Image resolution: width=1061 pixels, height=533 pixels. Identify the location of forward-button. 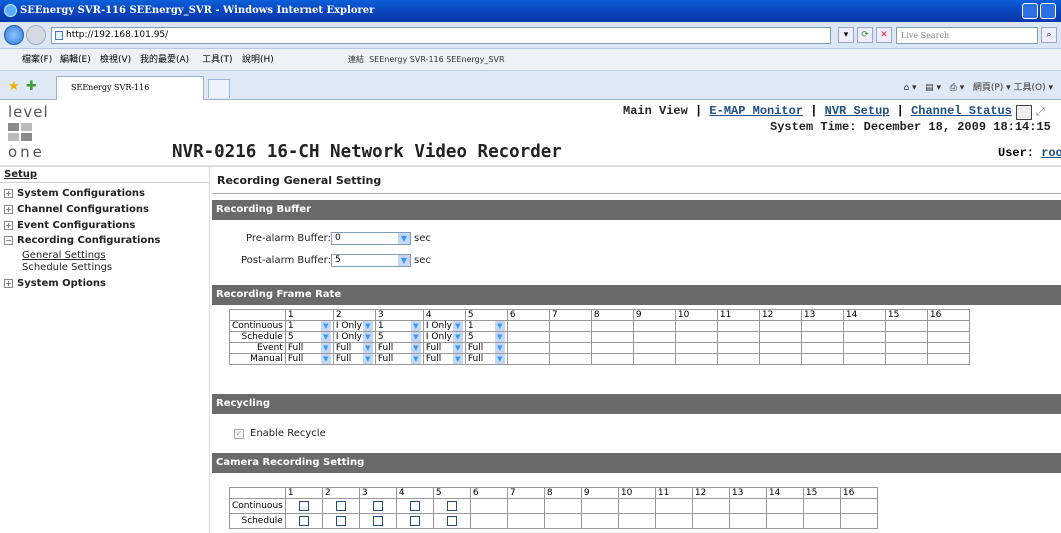
(36, 35).